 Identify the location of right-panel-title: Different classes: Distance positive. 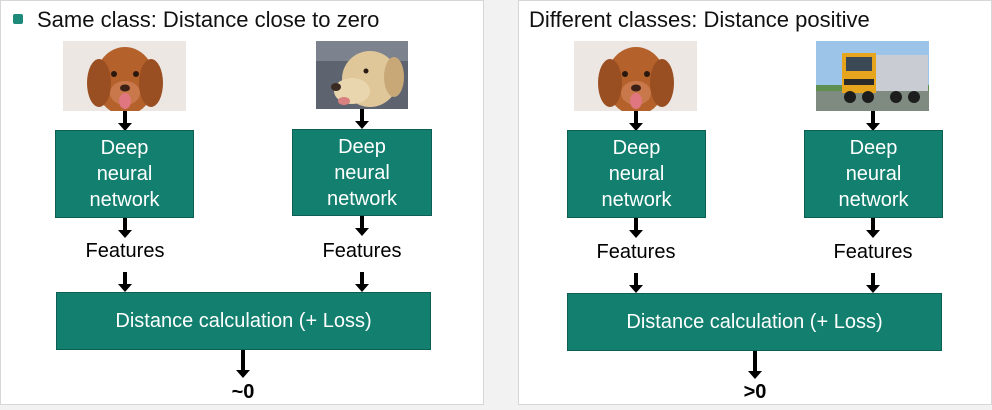
(699, 19).